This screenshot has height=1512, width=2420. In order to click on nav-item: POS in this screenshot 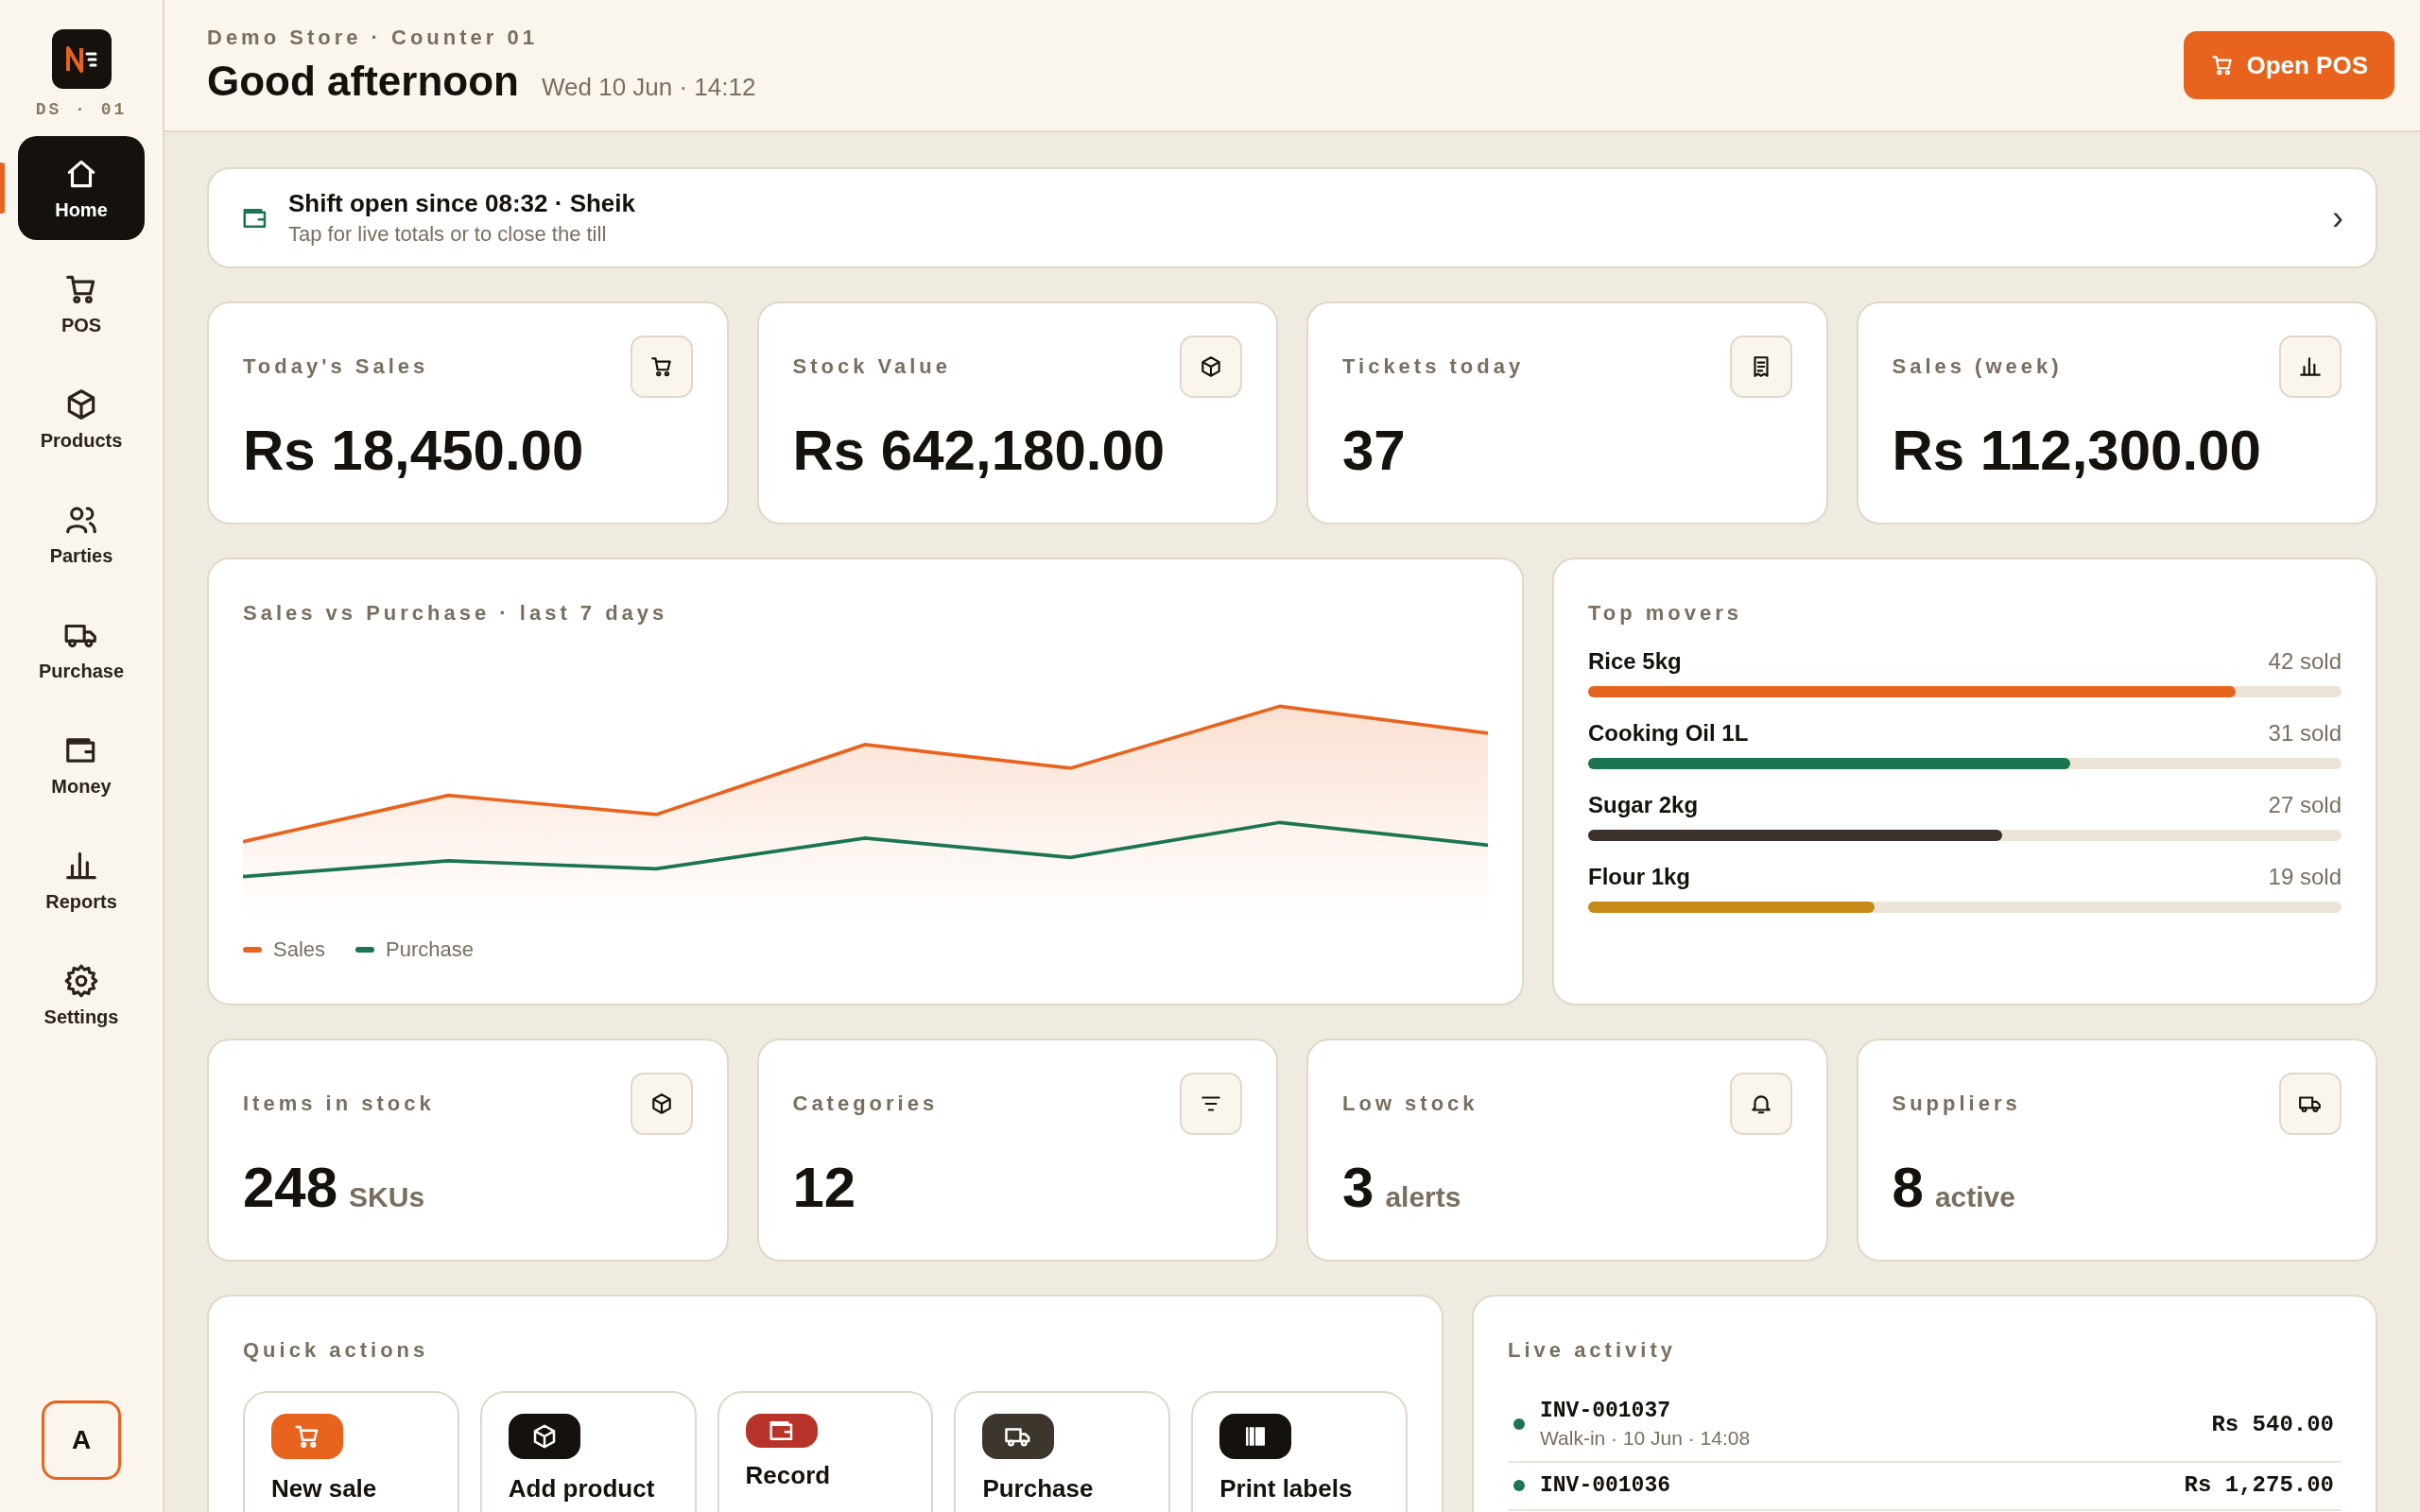, I will do `click(81, 303)`.